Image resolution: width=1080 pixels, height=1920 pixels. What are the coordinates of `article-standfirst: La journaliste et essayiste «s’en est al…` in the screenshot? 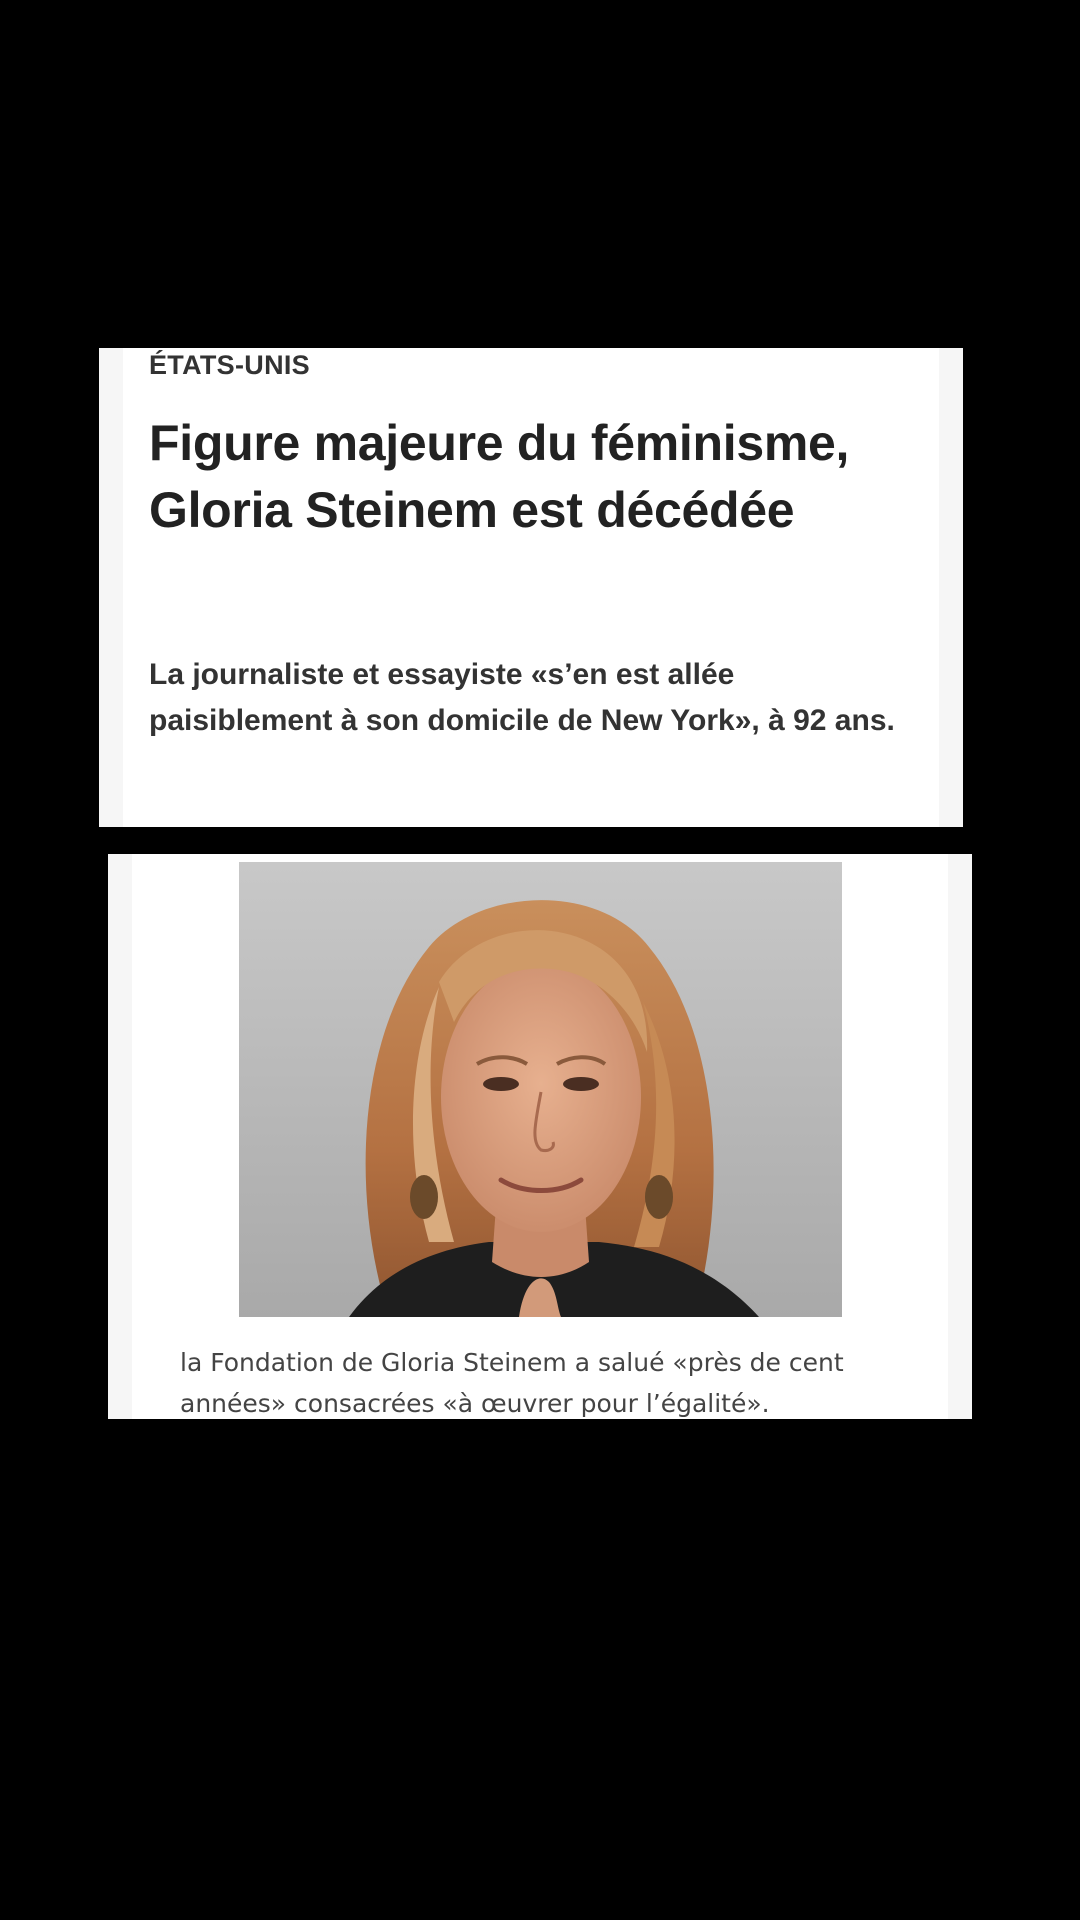 It's located at (522, 697).